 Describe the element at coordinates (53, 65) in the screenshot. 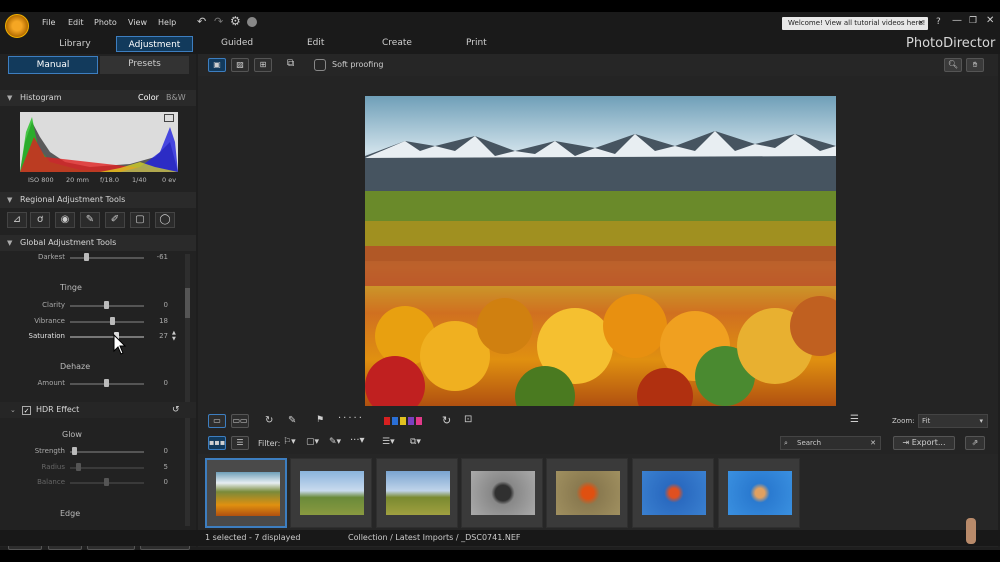

I see `tab-manual: Manual` at that location.